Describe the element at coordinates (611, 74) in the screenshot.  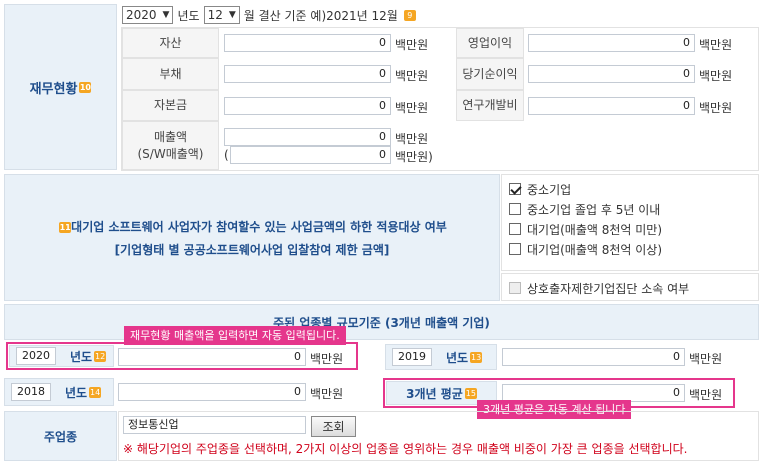
I see `net-income-input: 0` at that location.